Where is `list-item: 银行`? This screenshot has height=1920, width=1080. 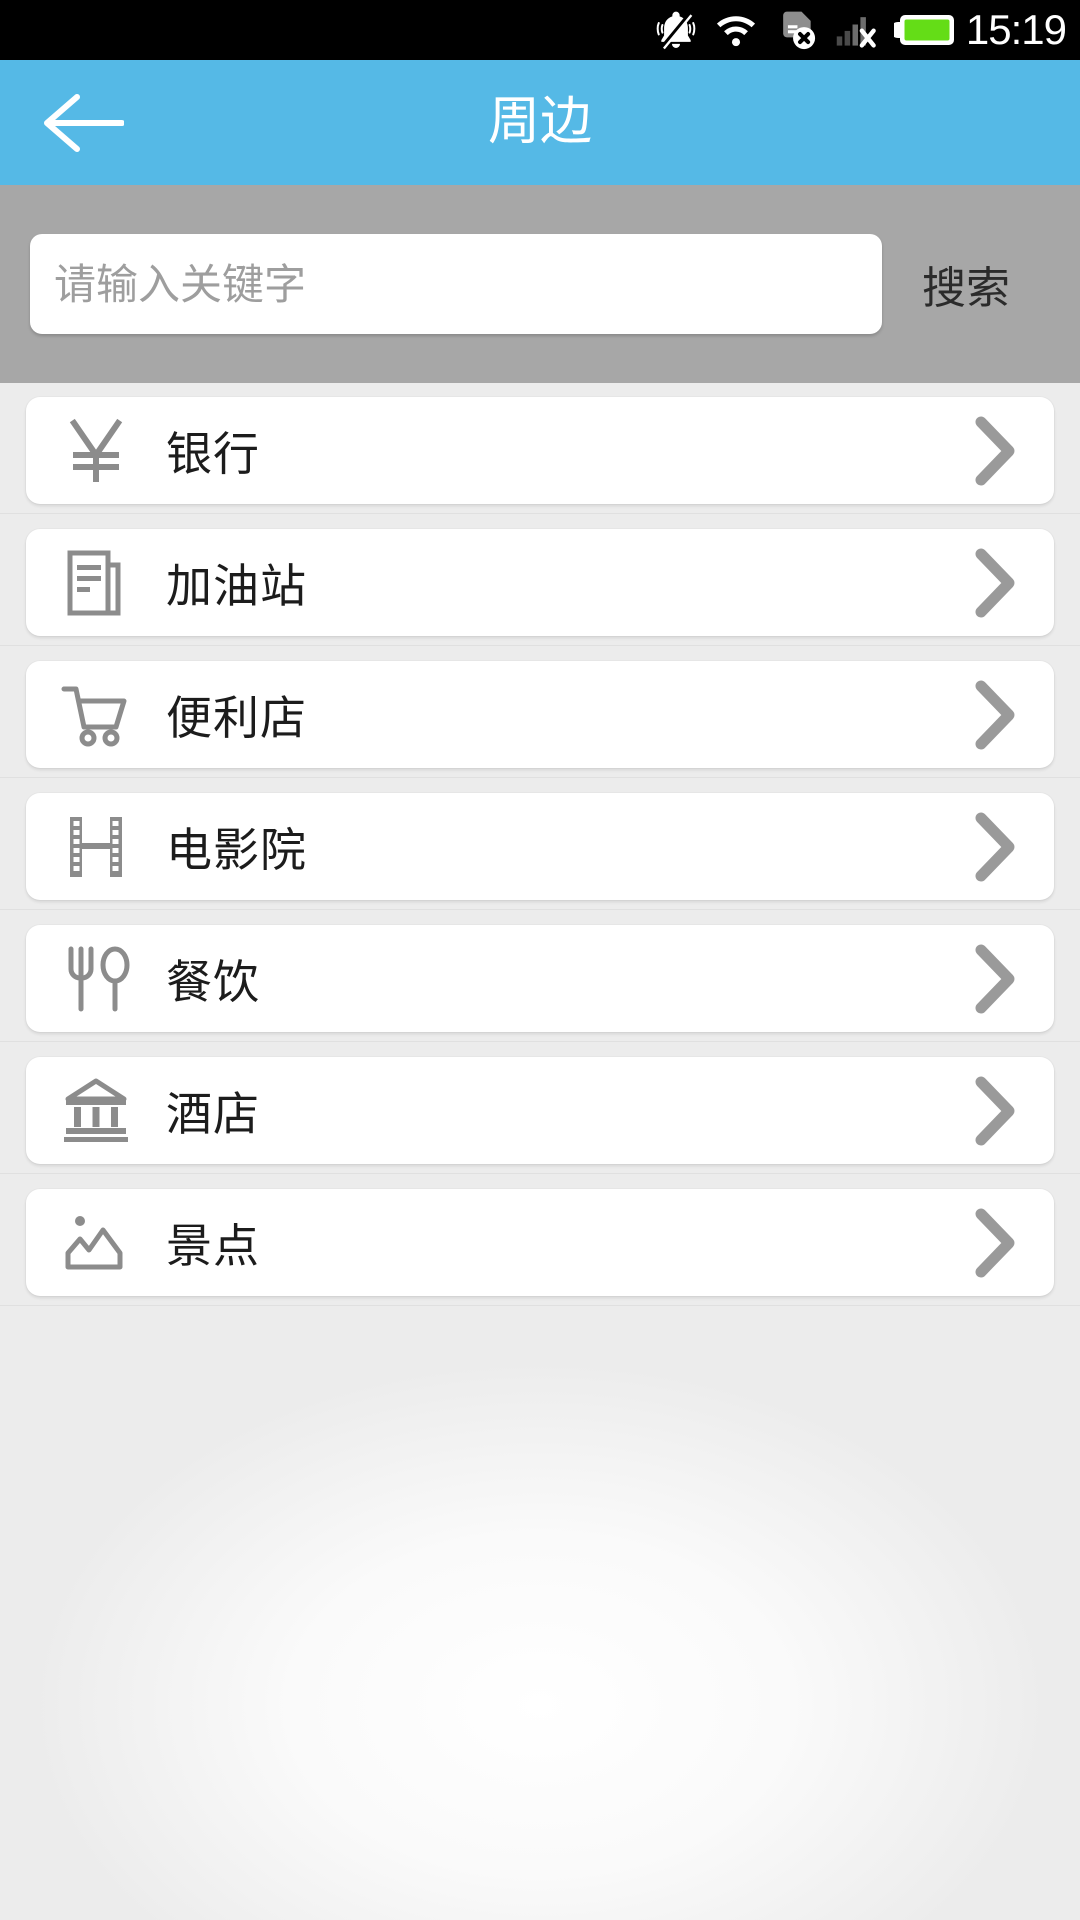 list-item: 银行 is located at coordinates (540, 453).